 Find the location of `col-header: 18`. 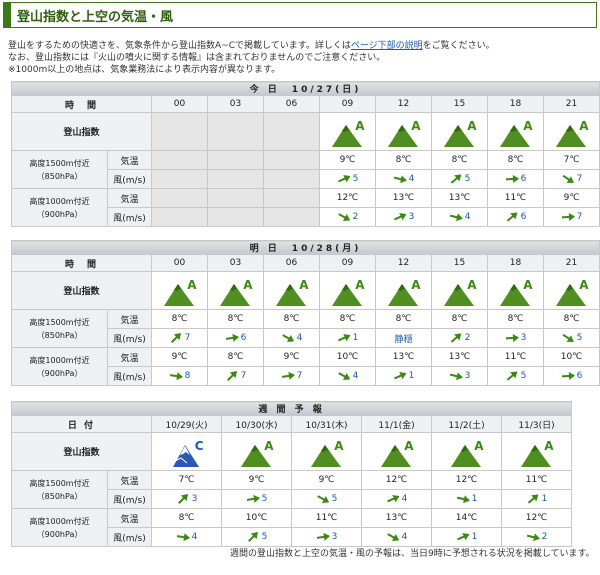

col-header: 18 is located at coordinates (515, 263).